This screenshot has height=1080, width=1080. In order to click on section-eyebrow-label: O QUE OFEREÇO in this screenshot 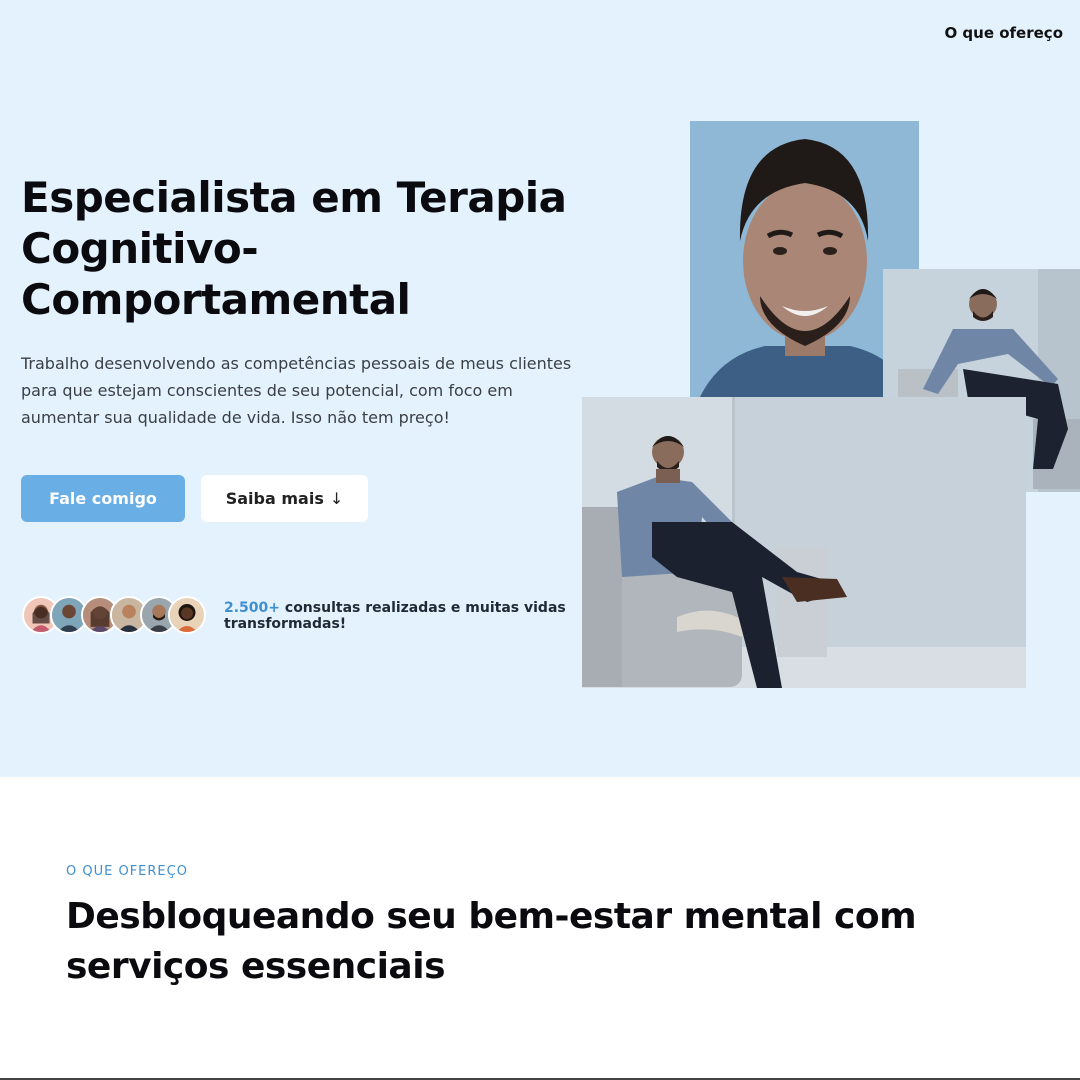, I will do `click(127, 871)`.